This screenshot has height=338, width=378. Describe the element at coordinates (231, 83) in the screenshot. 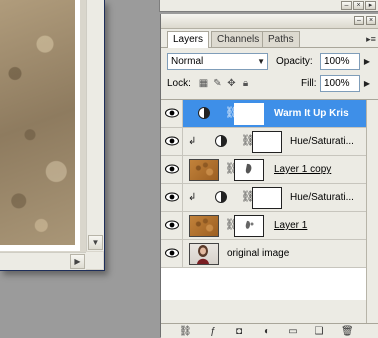

I see `lock-position-icon: ✥` at that location.